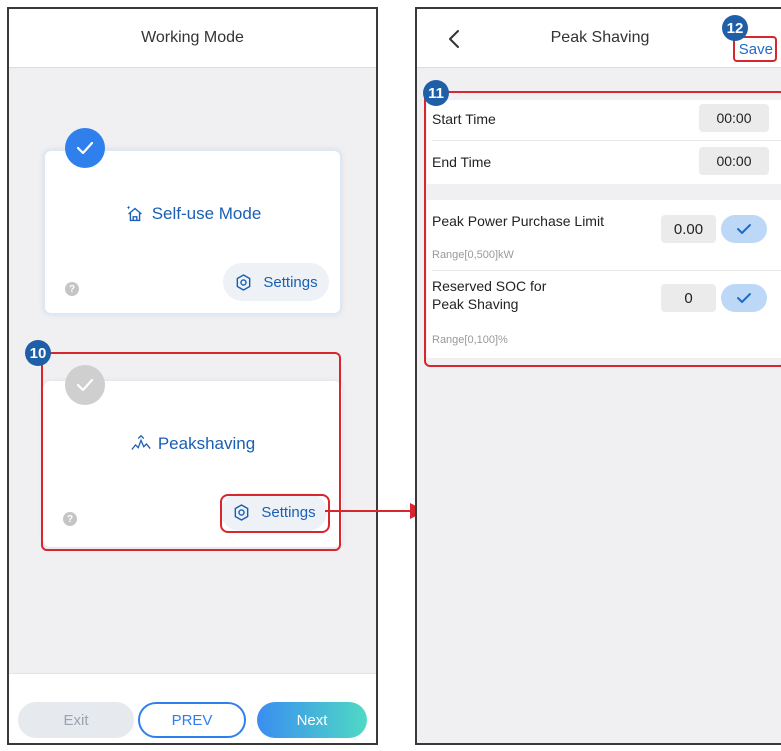 Image resolution: width=781 pixels, height=751 pixels. I want to click on page-title: Peak Shaving, so click(600, 37).